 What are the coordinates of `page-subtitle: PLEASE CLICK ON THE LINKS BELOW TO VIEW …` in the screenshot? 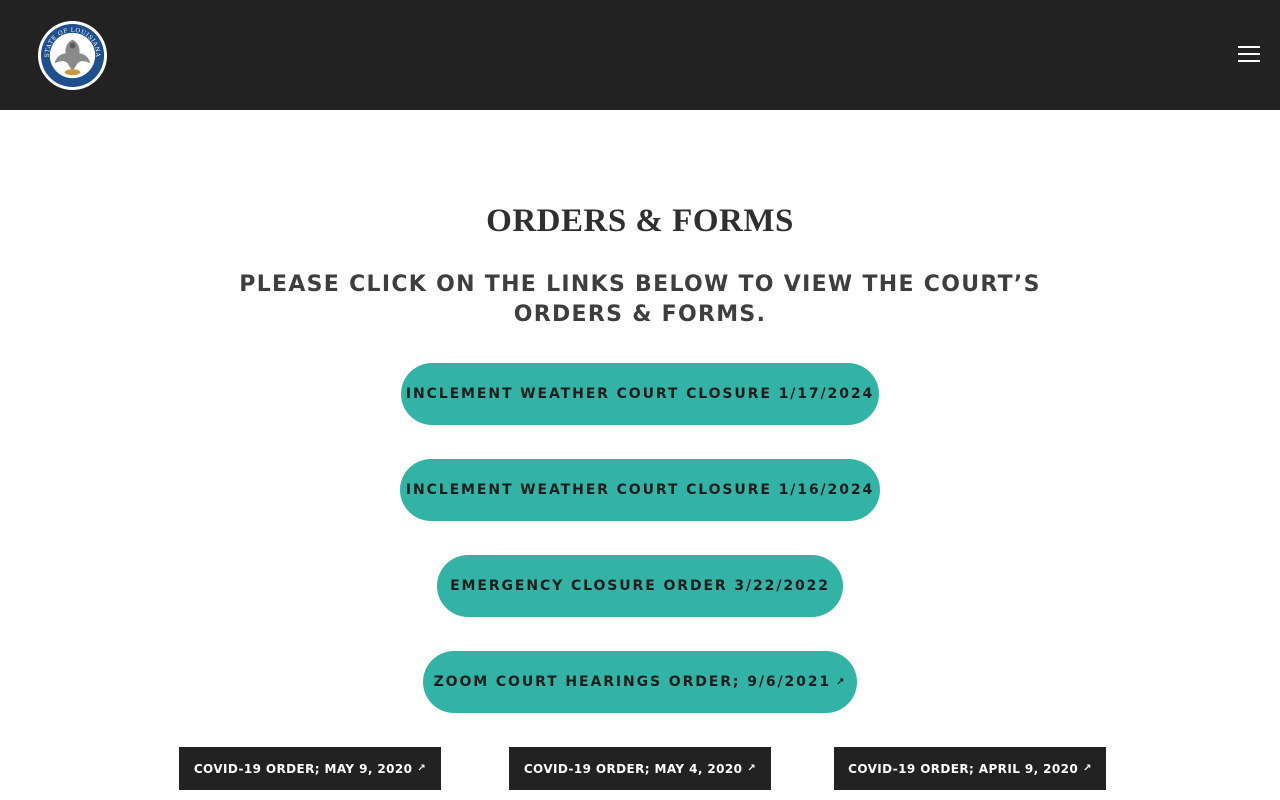 It's located at (640, 299).